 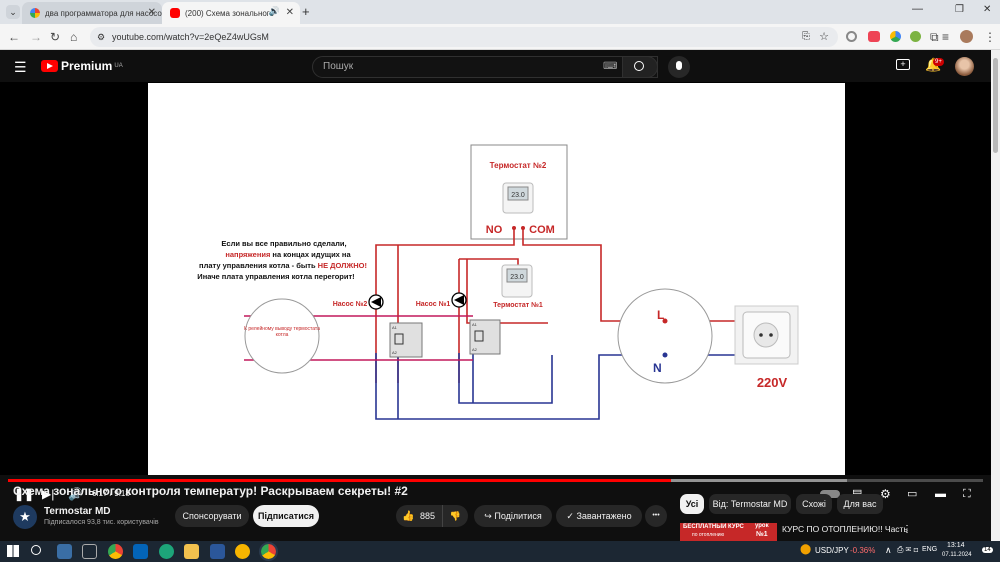 What do you see at coordinates (115, 551) in the screenshot?
I see `chrome-taskbar-icon` at bounding box center [115, 551].